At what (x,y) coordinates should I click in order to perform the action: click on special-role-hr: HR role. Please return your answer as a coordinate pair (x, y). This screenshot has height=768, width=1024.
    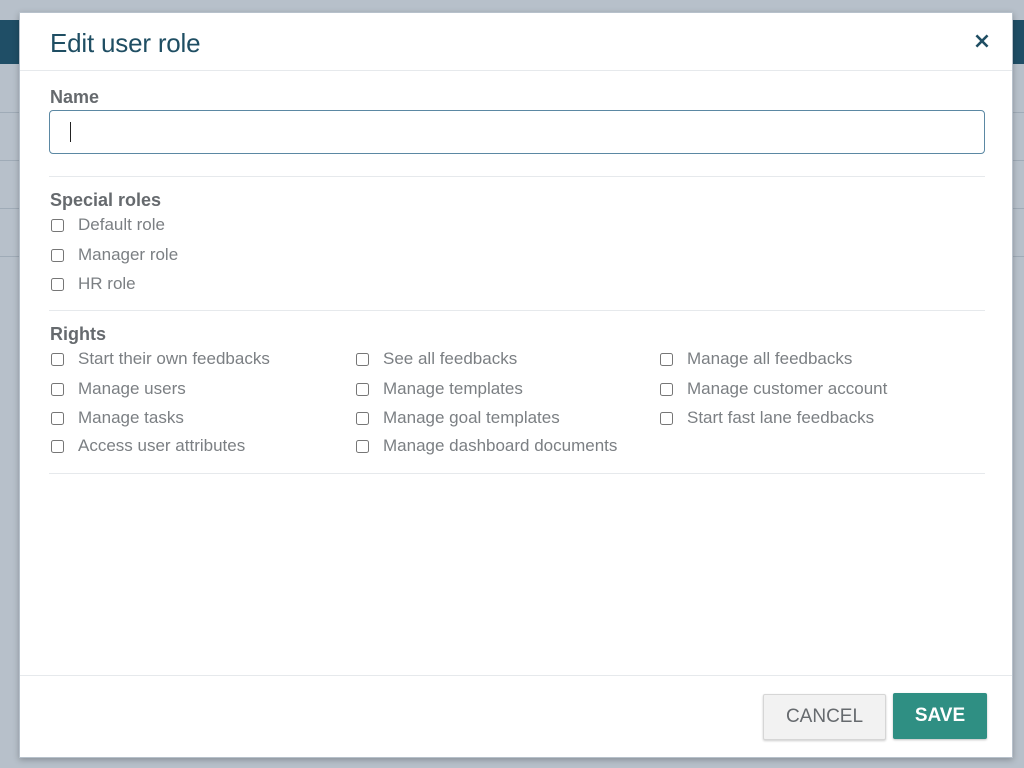
    Looking at the image, I should click on (93, 284).